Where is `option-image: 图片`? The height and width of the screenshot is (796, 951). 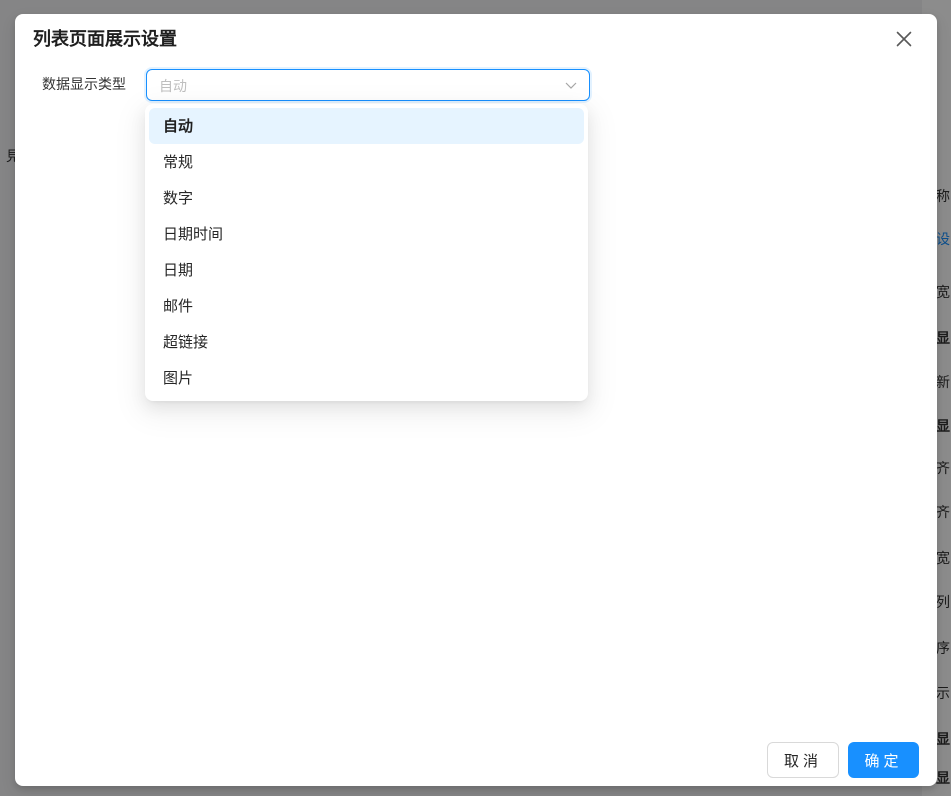
option-image: 图片 is located at coordinates (366, 378).